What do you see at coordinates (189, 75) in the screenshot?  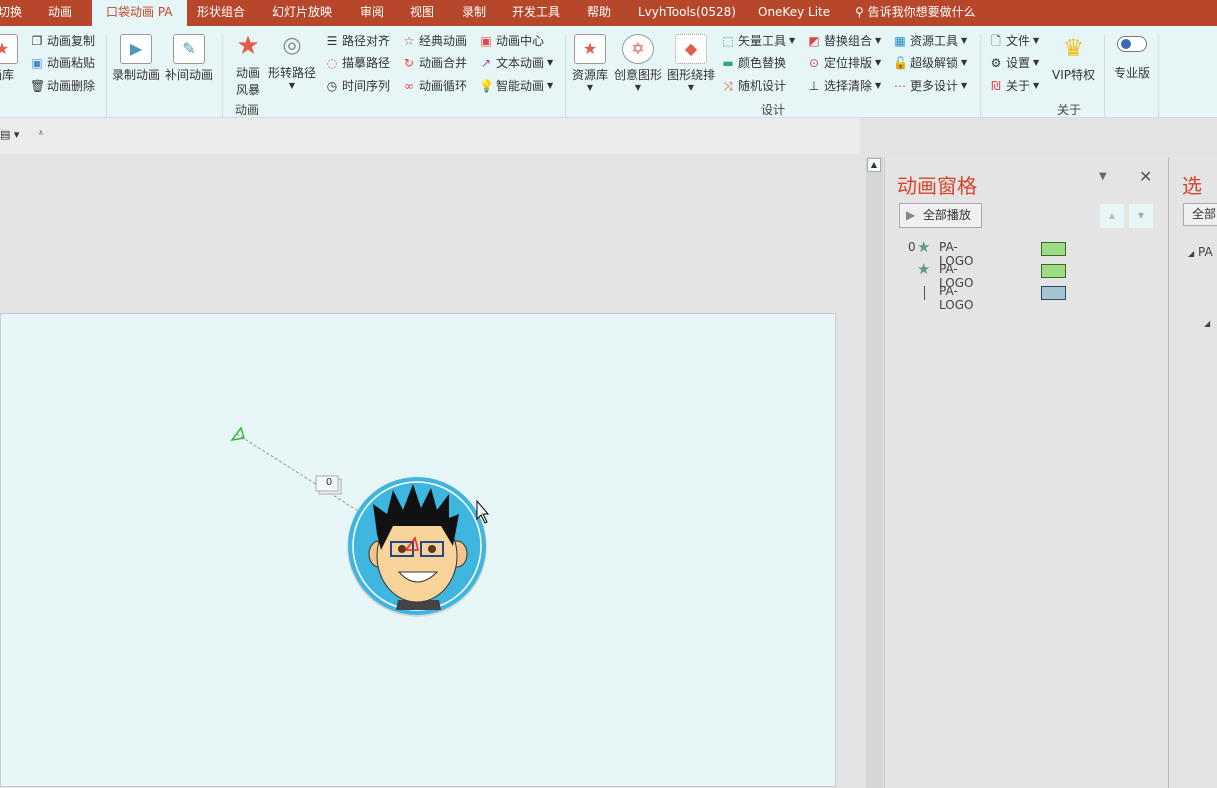 I see `label: 补间动画` at bounding box center [189, 75].